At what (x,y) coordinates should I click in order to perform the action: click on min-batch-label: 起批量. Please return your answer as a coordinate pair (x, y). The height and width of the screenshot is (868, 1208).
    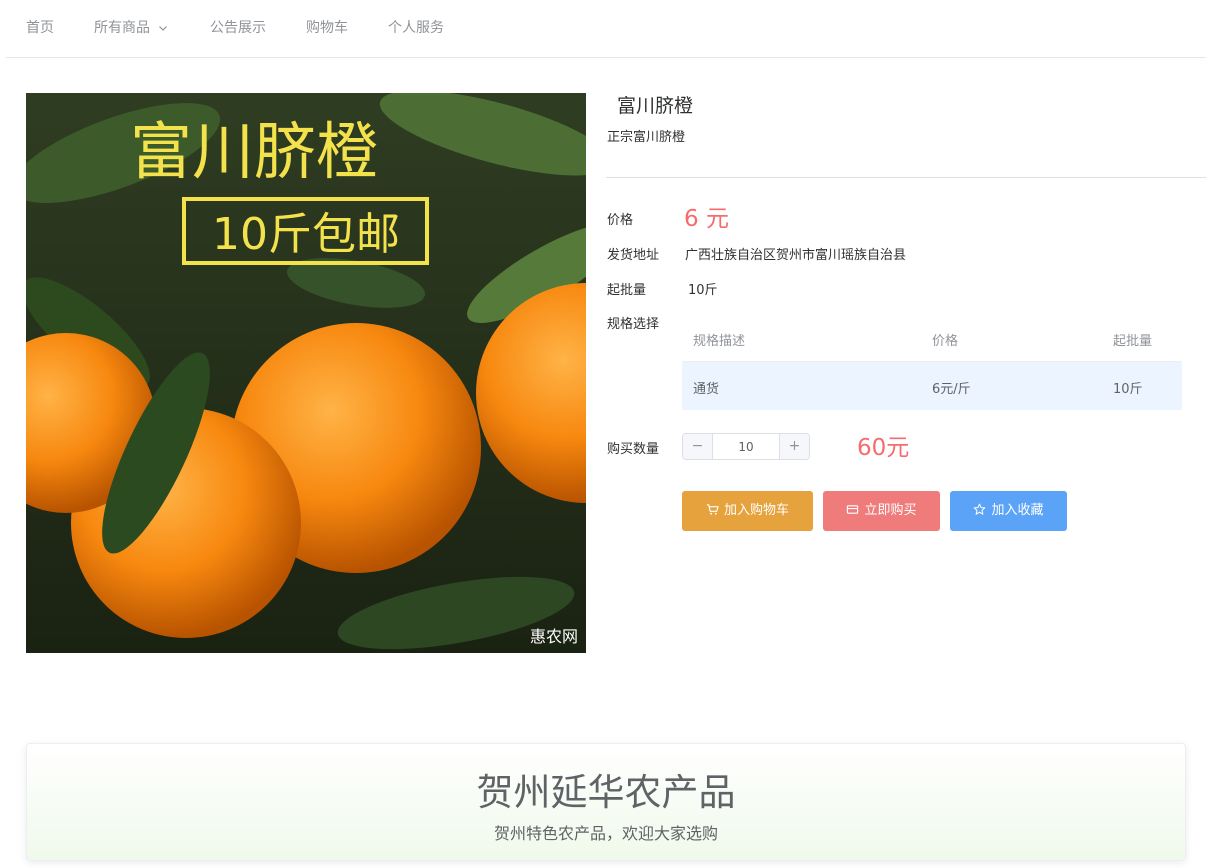
    Looking at the image, I should click on (627, 290).